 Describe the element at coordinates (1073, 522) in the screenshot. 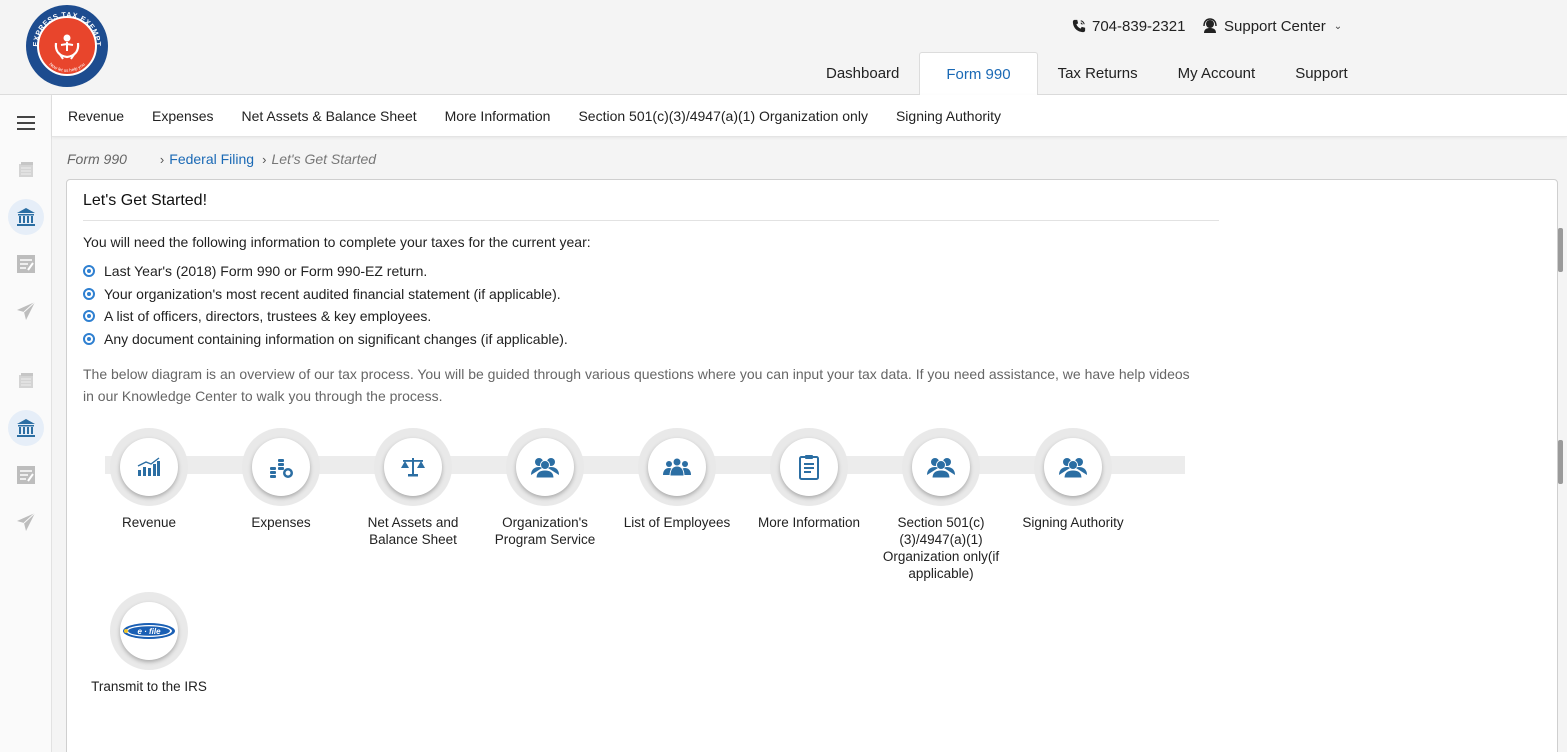

I see `step-label: Signing Authority` at that location.